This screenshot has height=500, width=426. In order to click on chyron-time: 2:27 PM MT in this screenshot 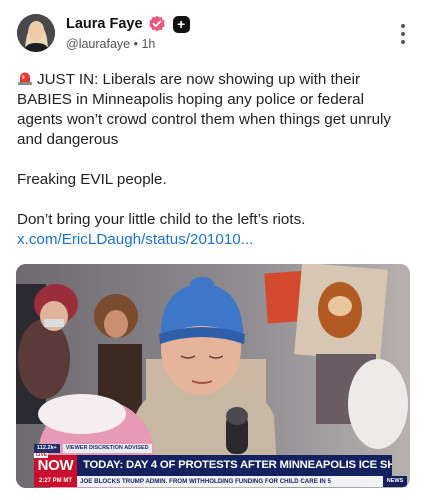, I will do `click(55, 481)`.